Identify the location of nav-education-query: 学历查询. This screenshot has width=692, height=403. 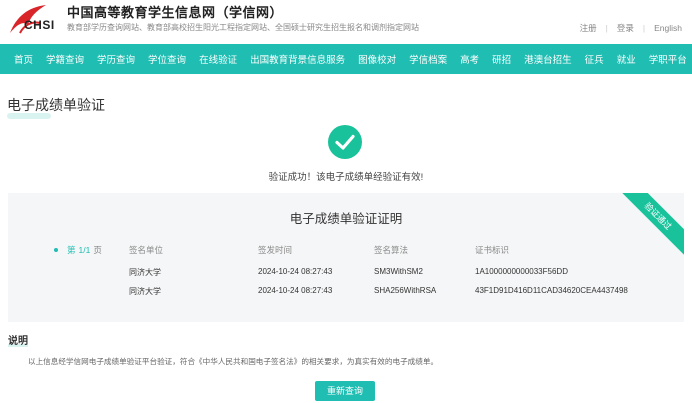
(116, 59).